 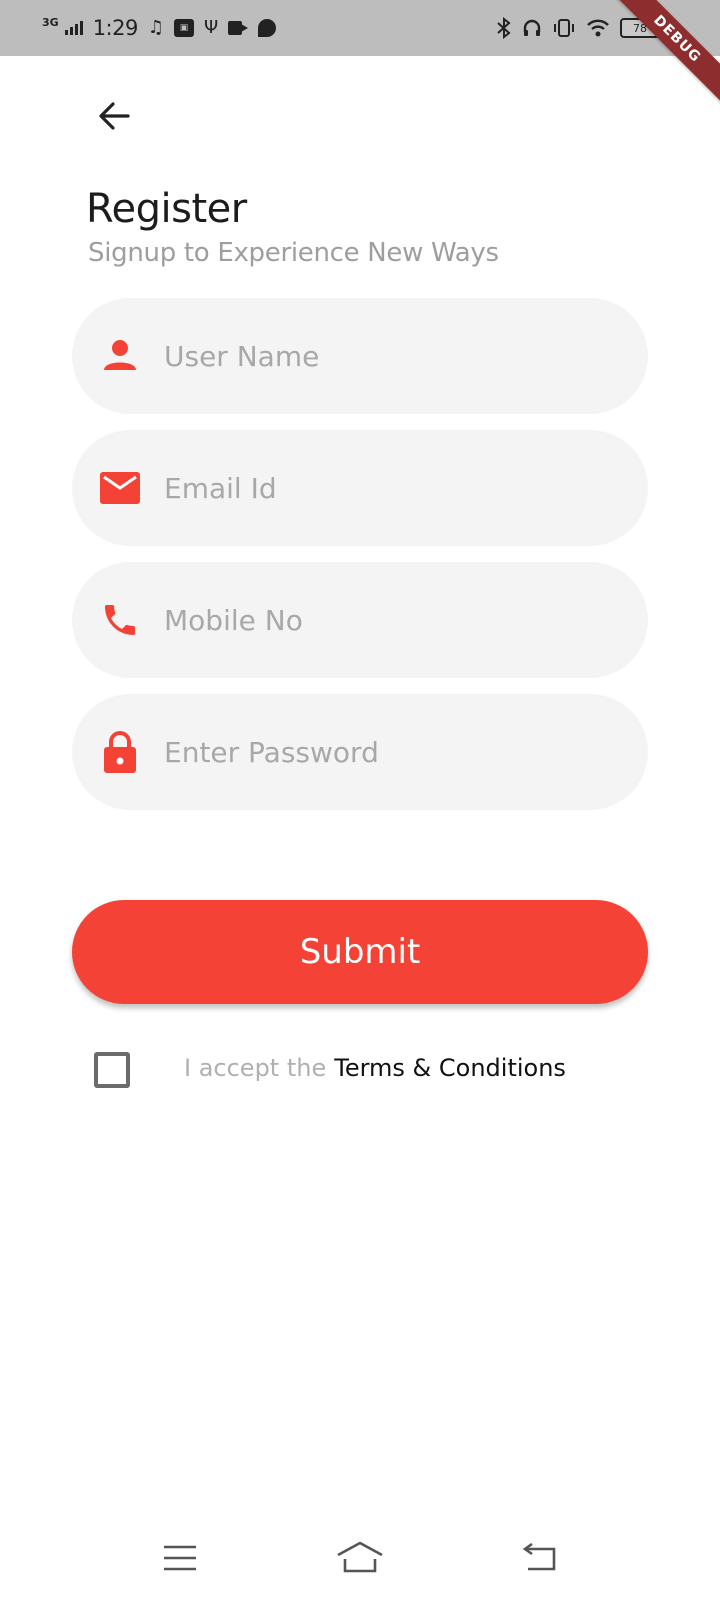 What do you see at coordinates (360, 28) in the screenshot?
I see `status-bar: 3G 1:29 ♫ ▣ Ψ 78` at bounding box center [360, 28].